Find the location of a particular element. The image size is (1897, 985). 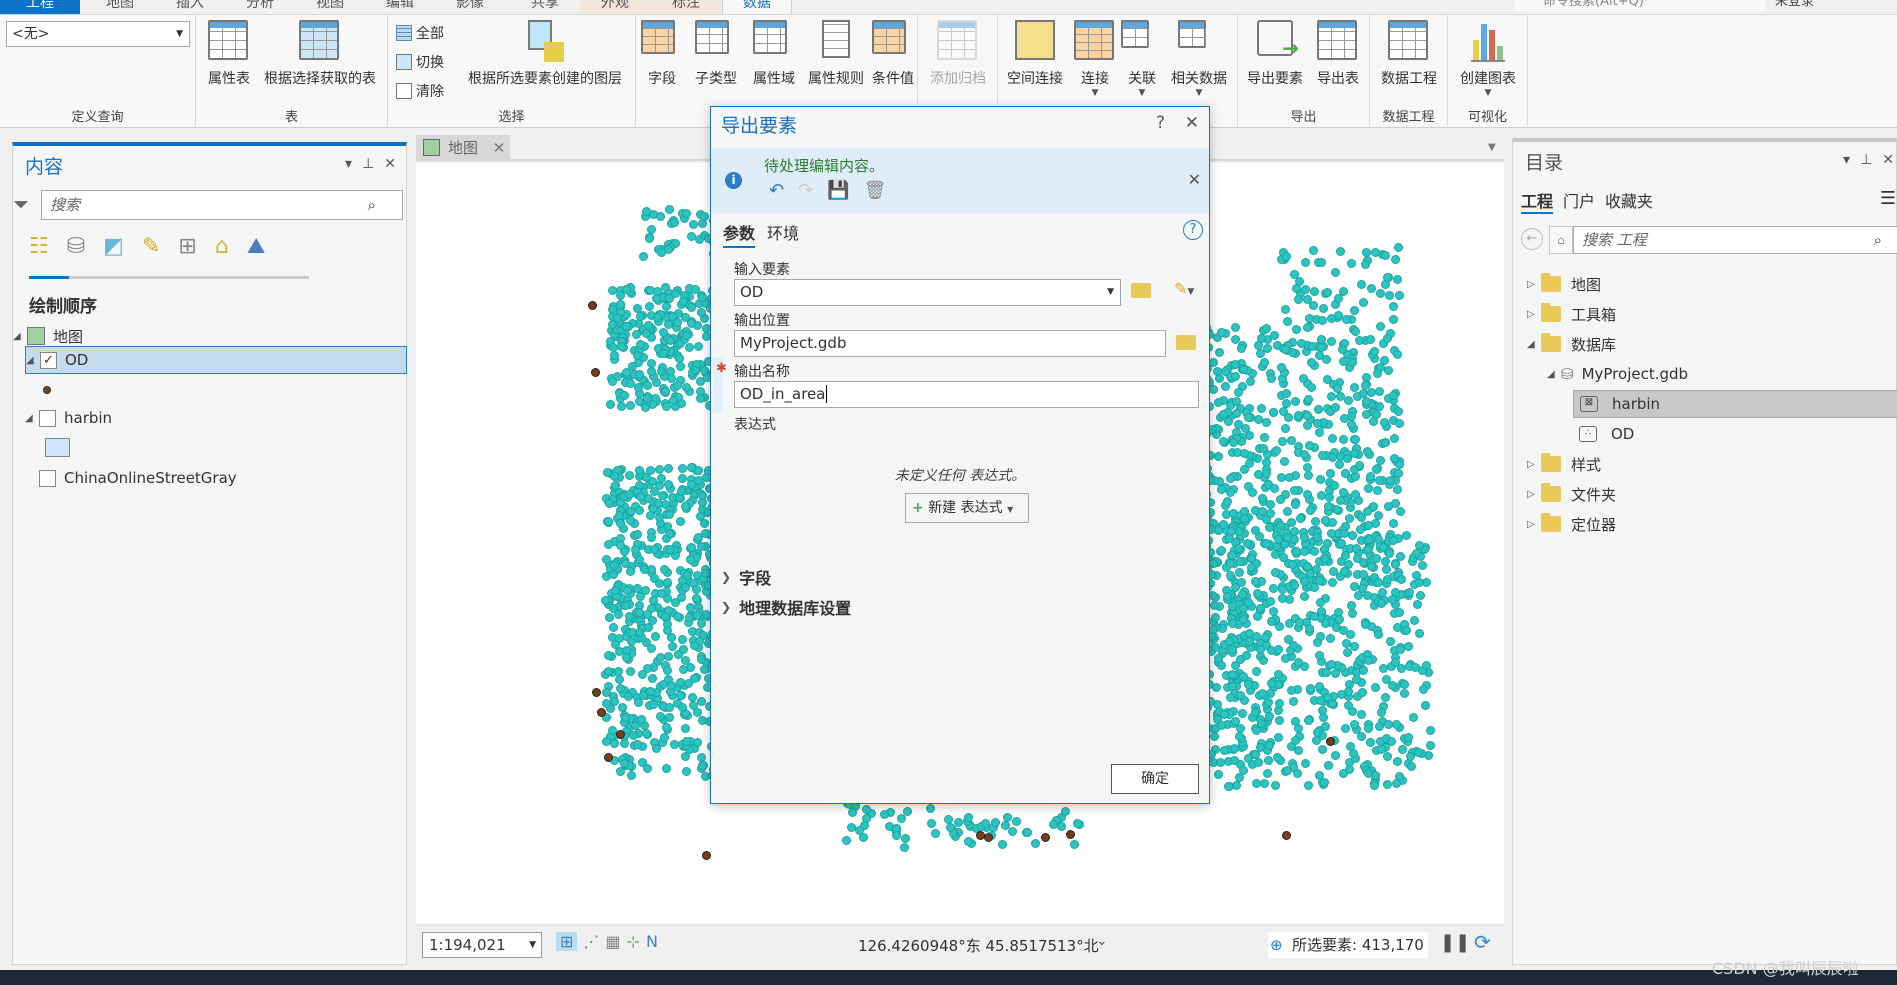

data-engineering-button: 数据工程 is located at coordinates (1409, 54).